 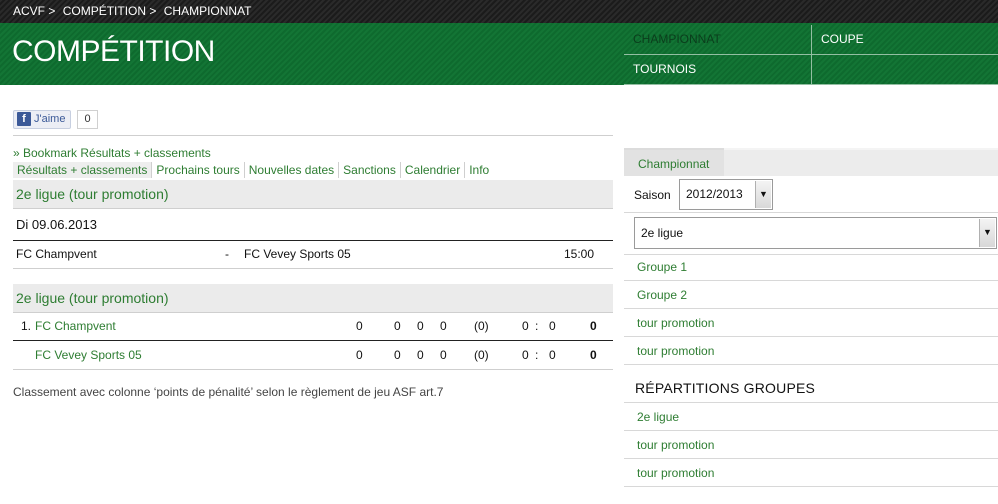 I want to click on away-team: FC Vevey Sports 05, so click(x=297, y=254).